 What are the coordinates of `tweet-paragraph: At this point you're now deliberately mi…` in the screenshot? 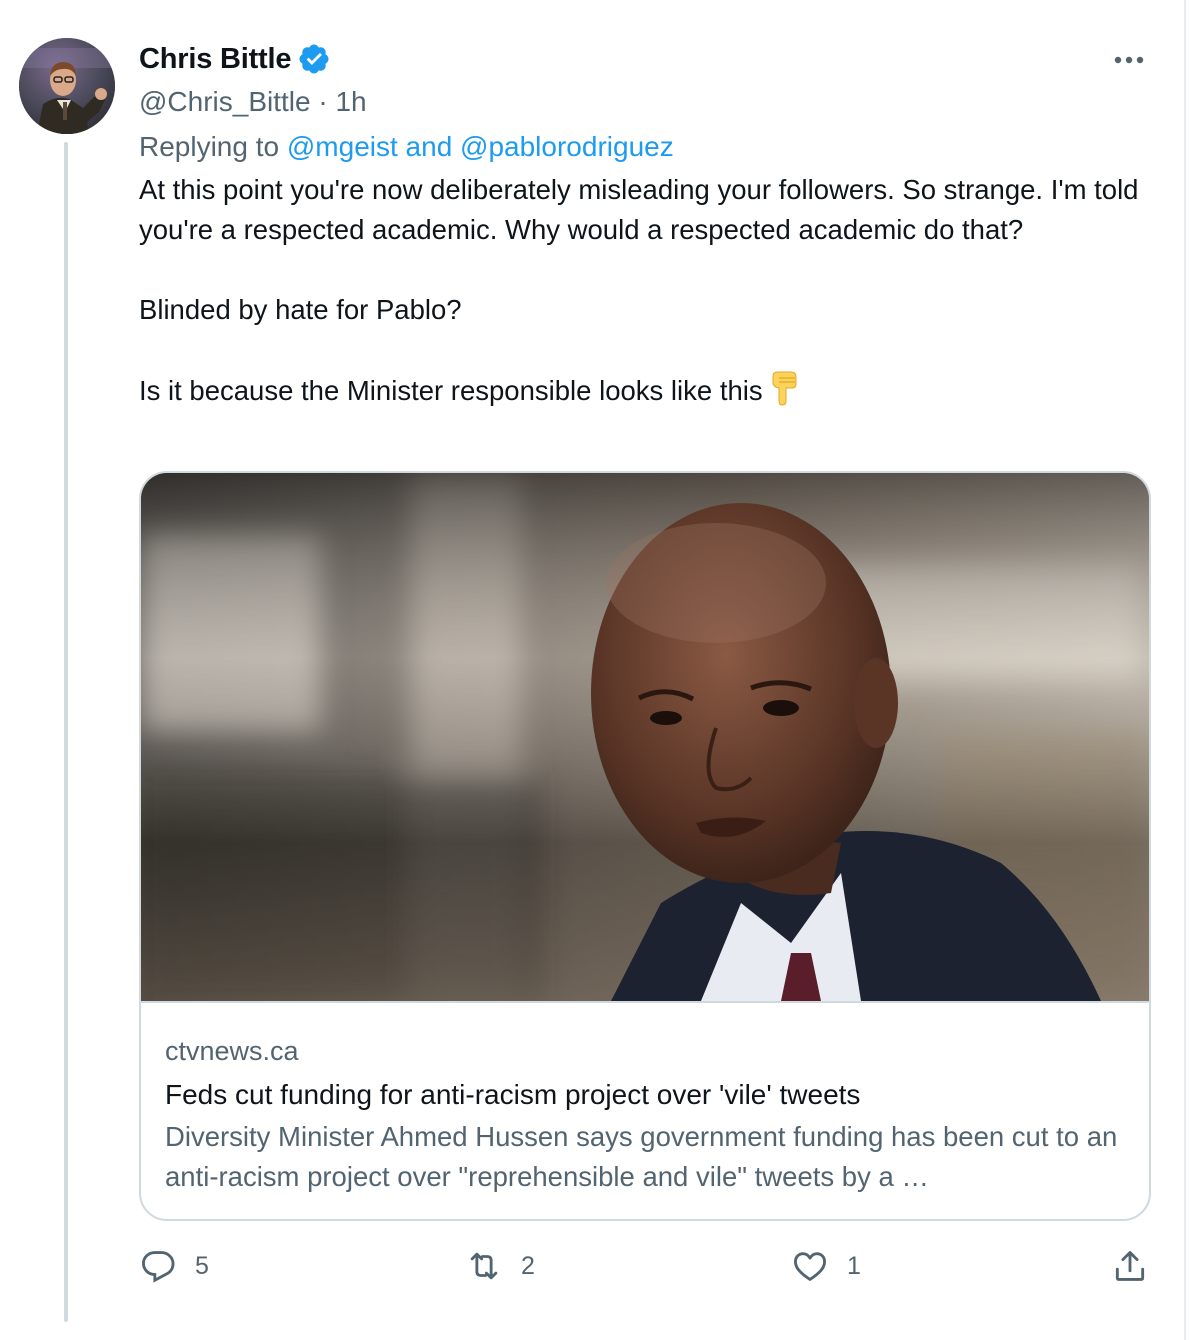 It's located at (639, 209).